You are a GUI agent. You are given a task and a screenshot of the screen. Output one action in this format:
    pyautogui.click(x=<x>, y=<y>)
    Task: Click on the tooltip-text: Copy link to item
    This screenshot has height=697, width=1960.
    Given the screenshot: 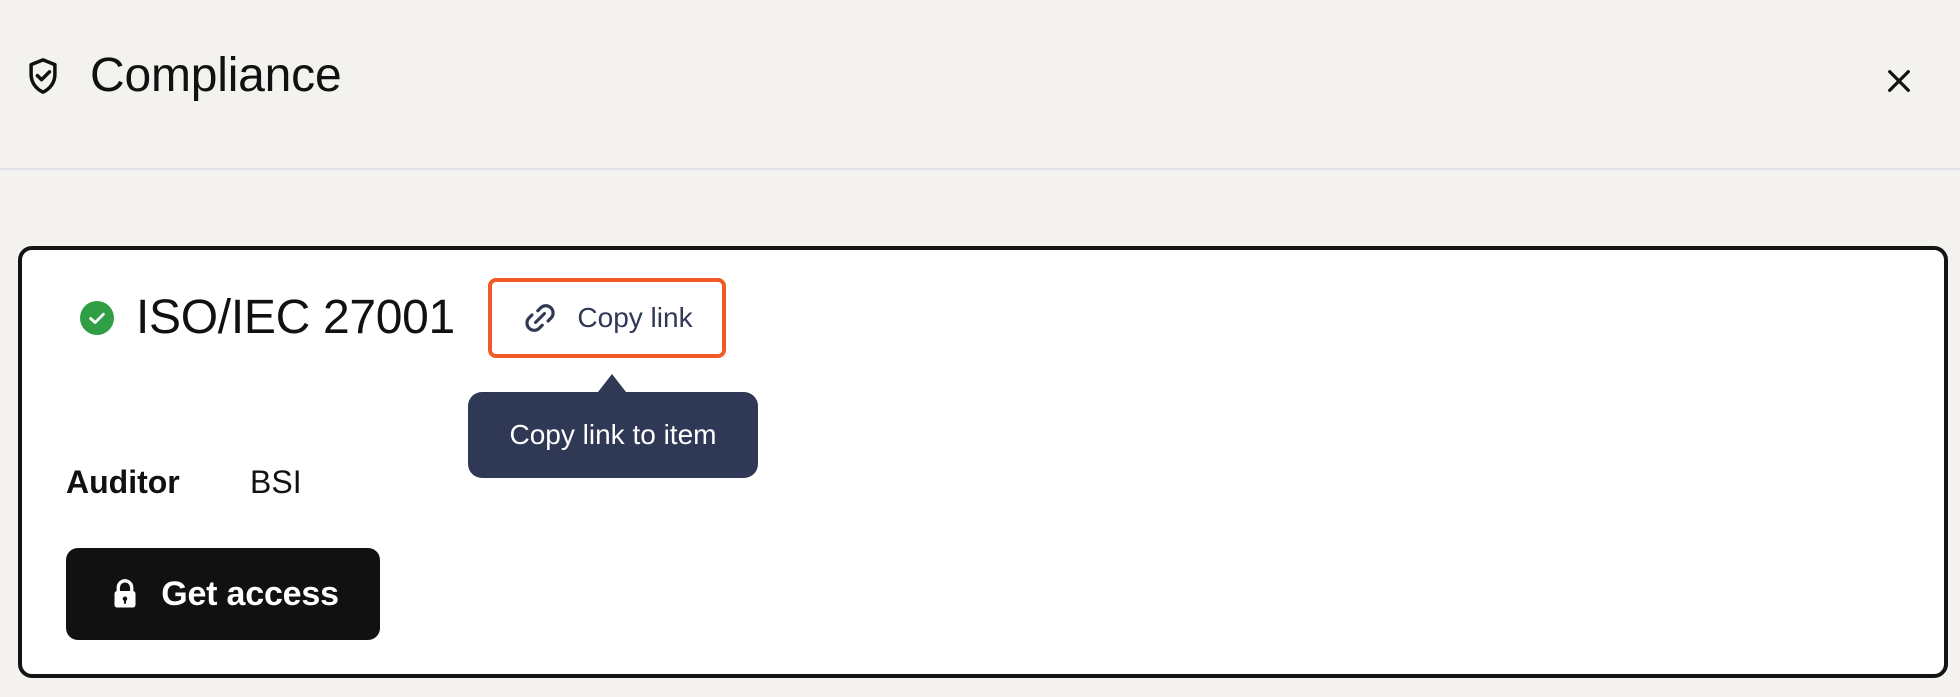 What is the action you would take?
    pyautogui.click(x=613, y=434)
    